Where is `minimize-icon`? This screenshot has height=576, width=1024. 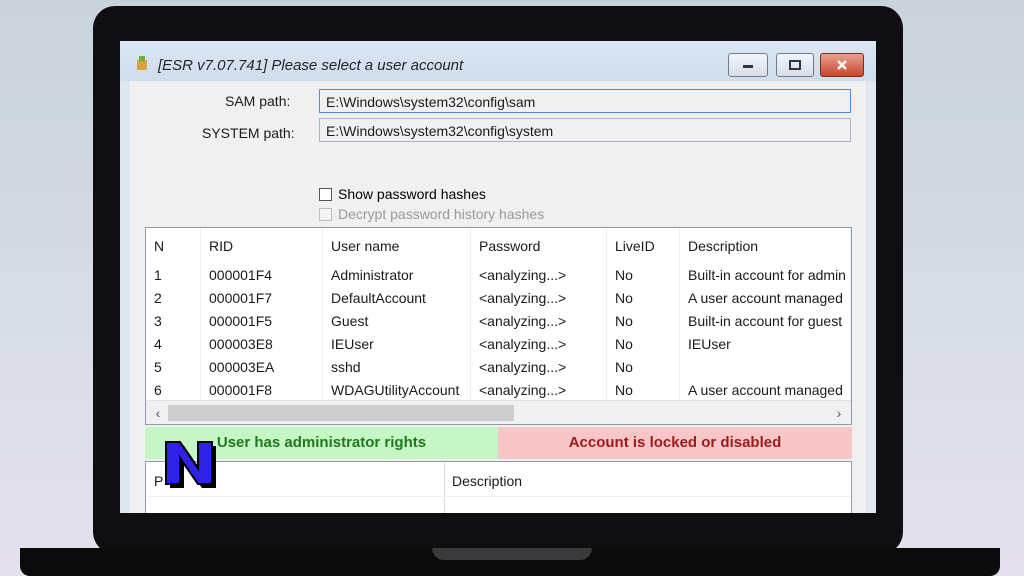
minimize-icon is located at coordinates (748, 66).